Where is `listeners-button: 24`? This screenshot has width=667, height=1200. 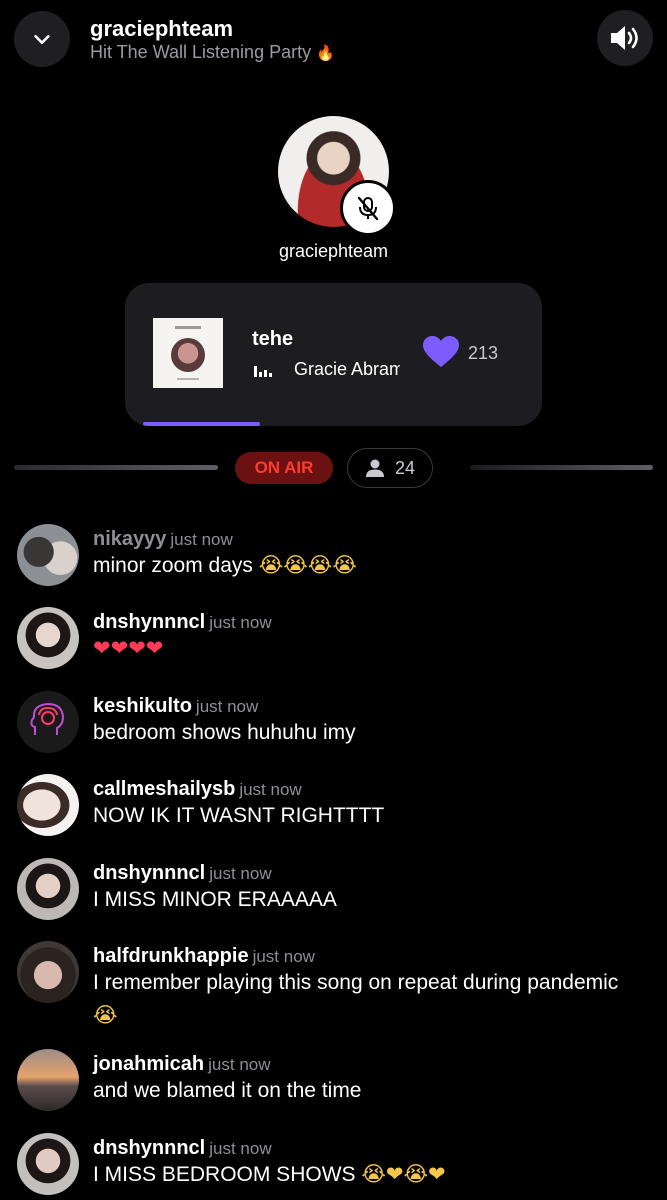 listeners-button: 24 is located at coordinates (390, 468).